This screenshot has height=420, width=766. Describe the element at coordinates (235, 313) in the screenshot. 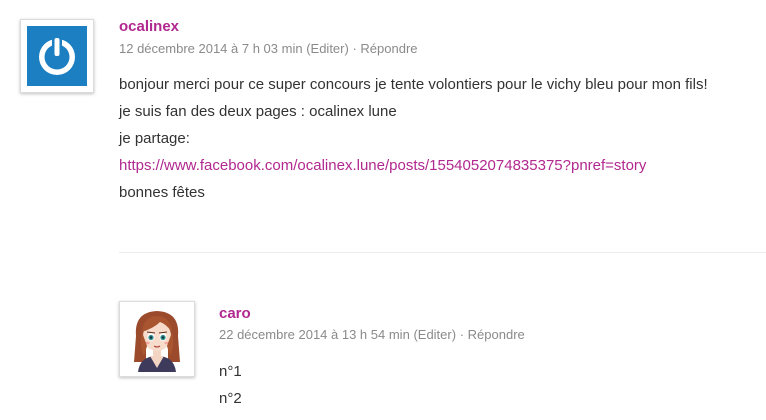

I see `comment-author: caro` at that location.